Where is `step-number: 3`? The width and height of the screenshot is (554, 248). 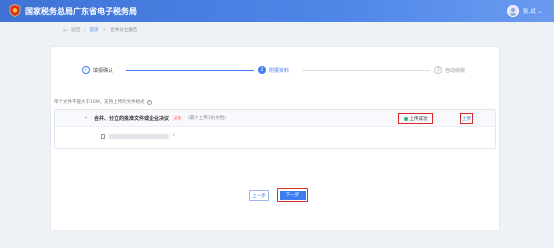 step-number: 3 is located at coordinates (438, 70).